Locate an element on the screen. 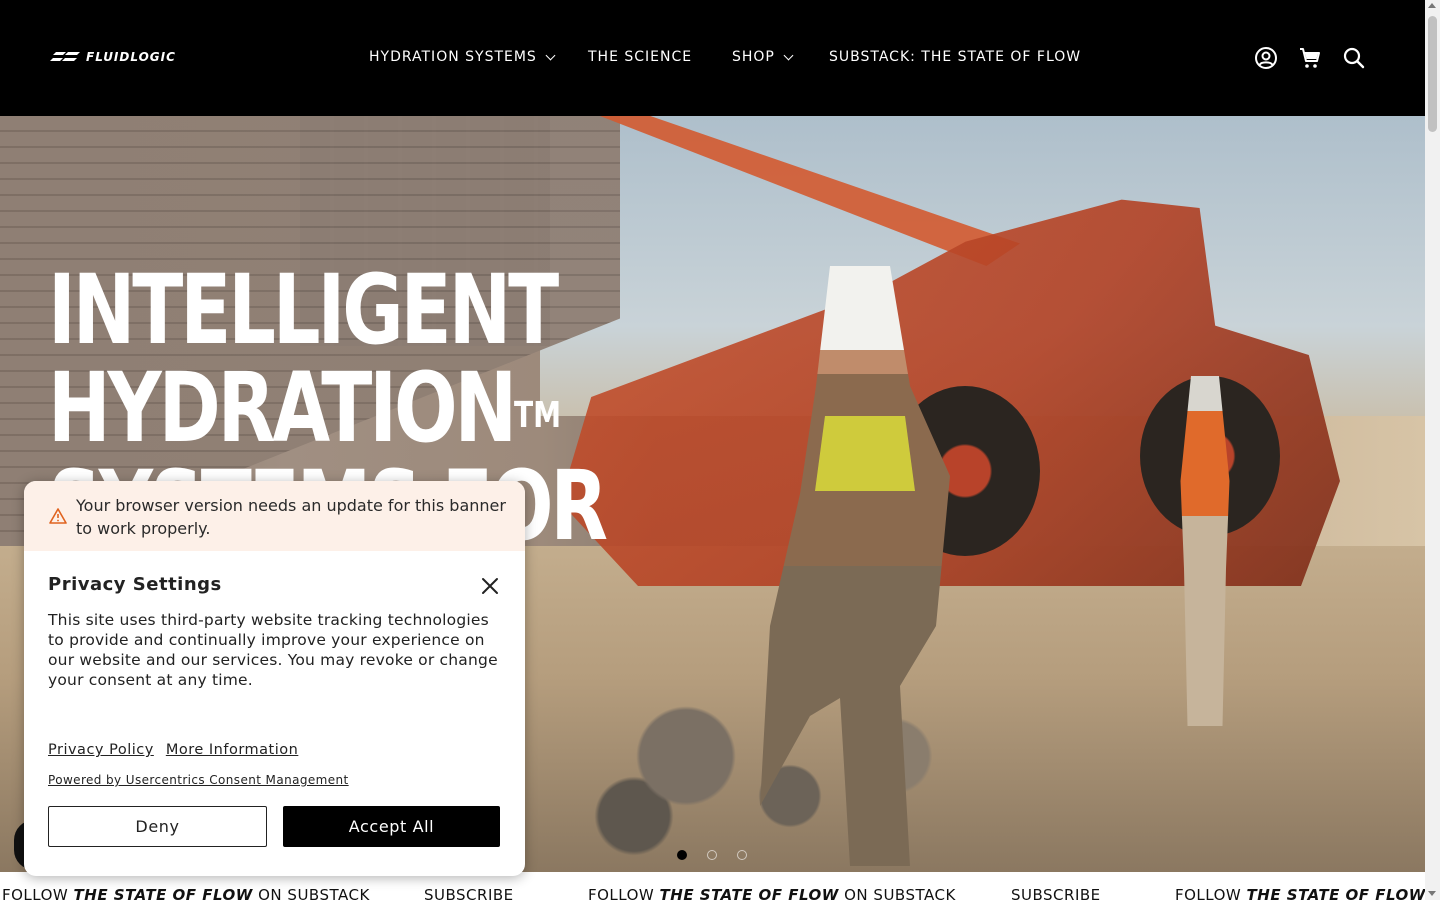  logo-wordmark: FLUIDLOGIC is located at coordinates (131, 57).